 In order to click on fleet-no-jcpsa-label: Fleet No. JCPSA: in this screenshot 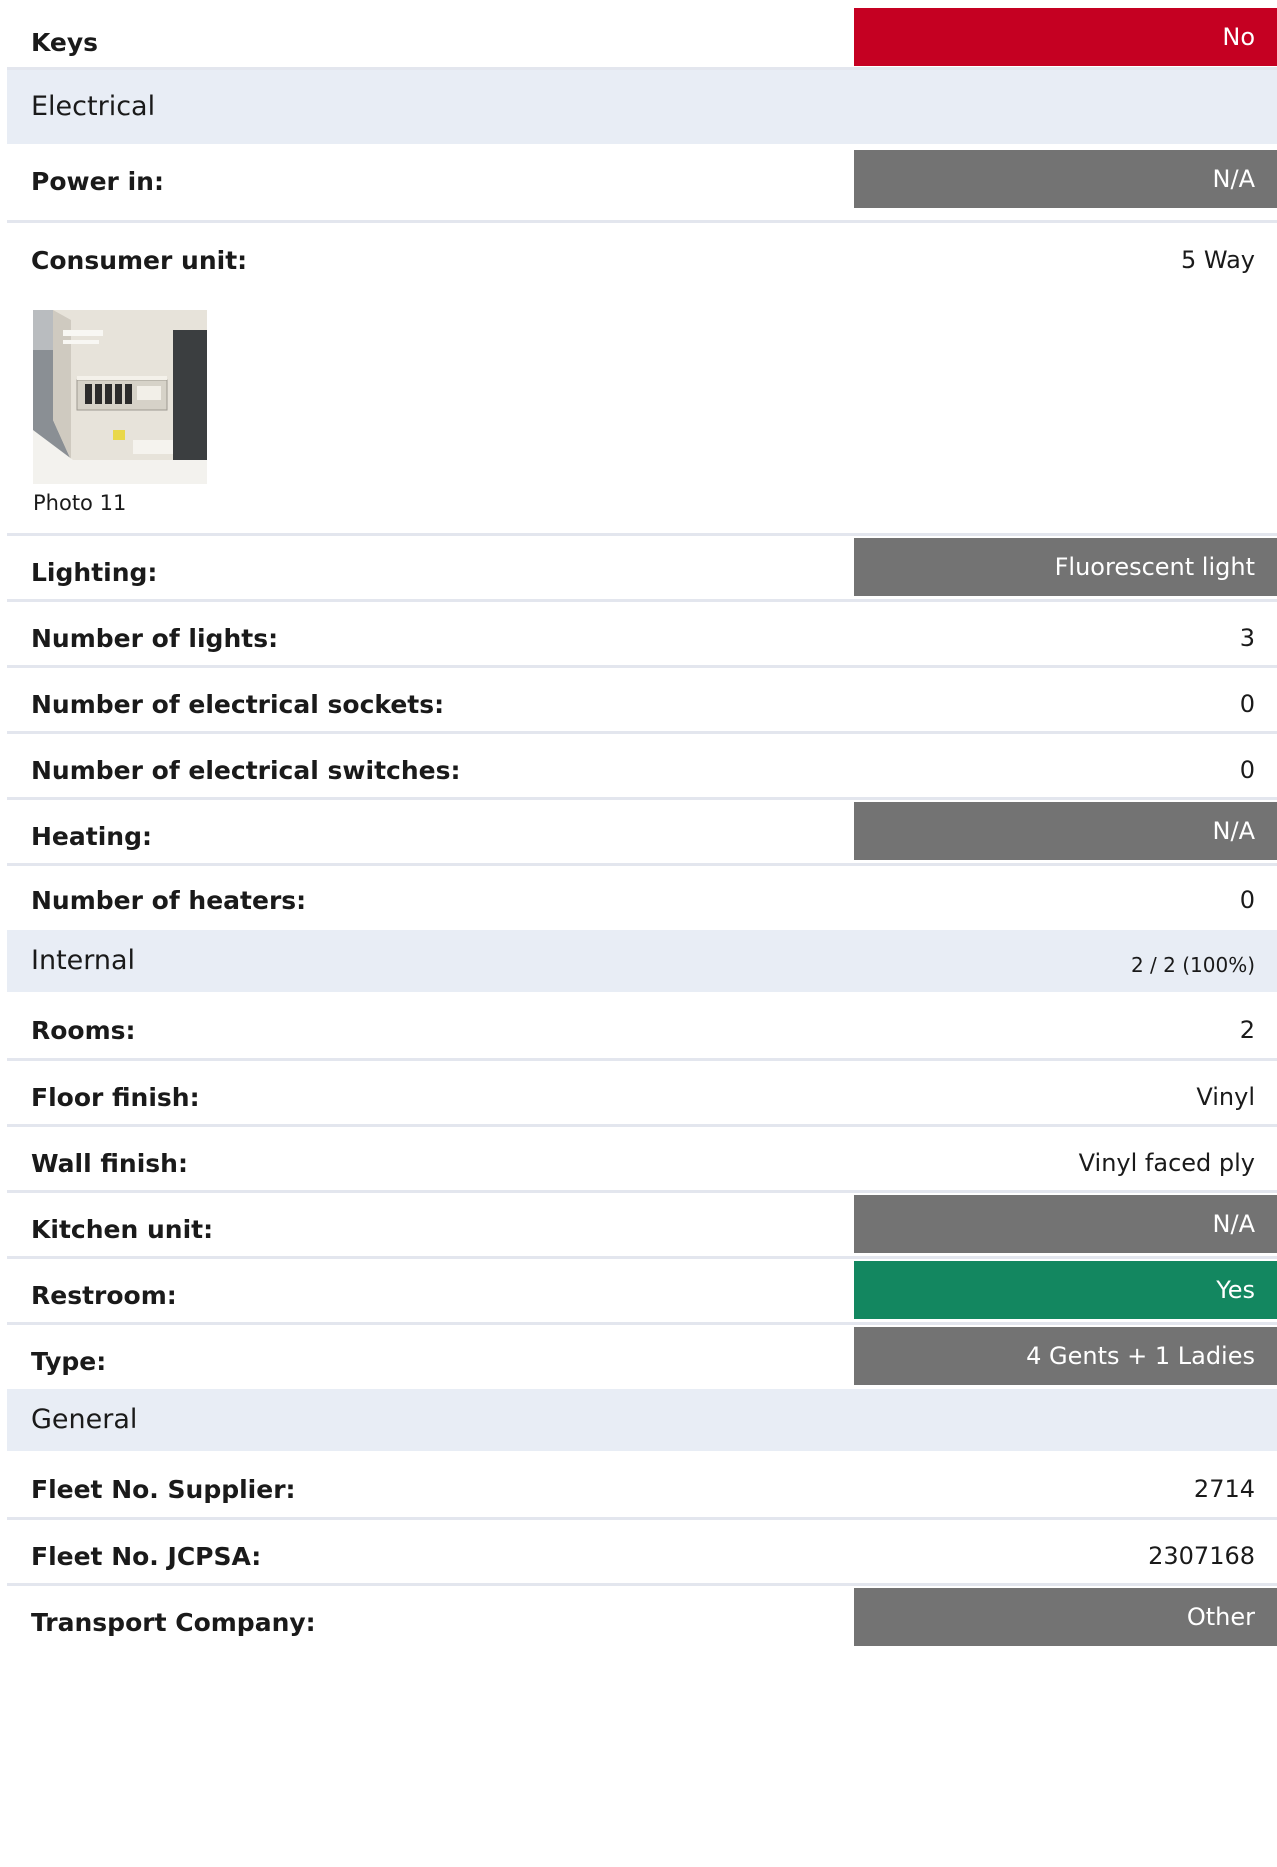, I will do `click(146, 1556)`.